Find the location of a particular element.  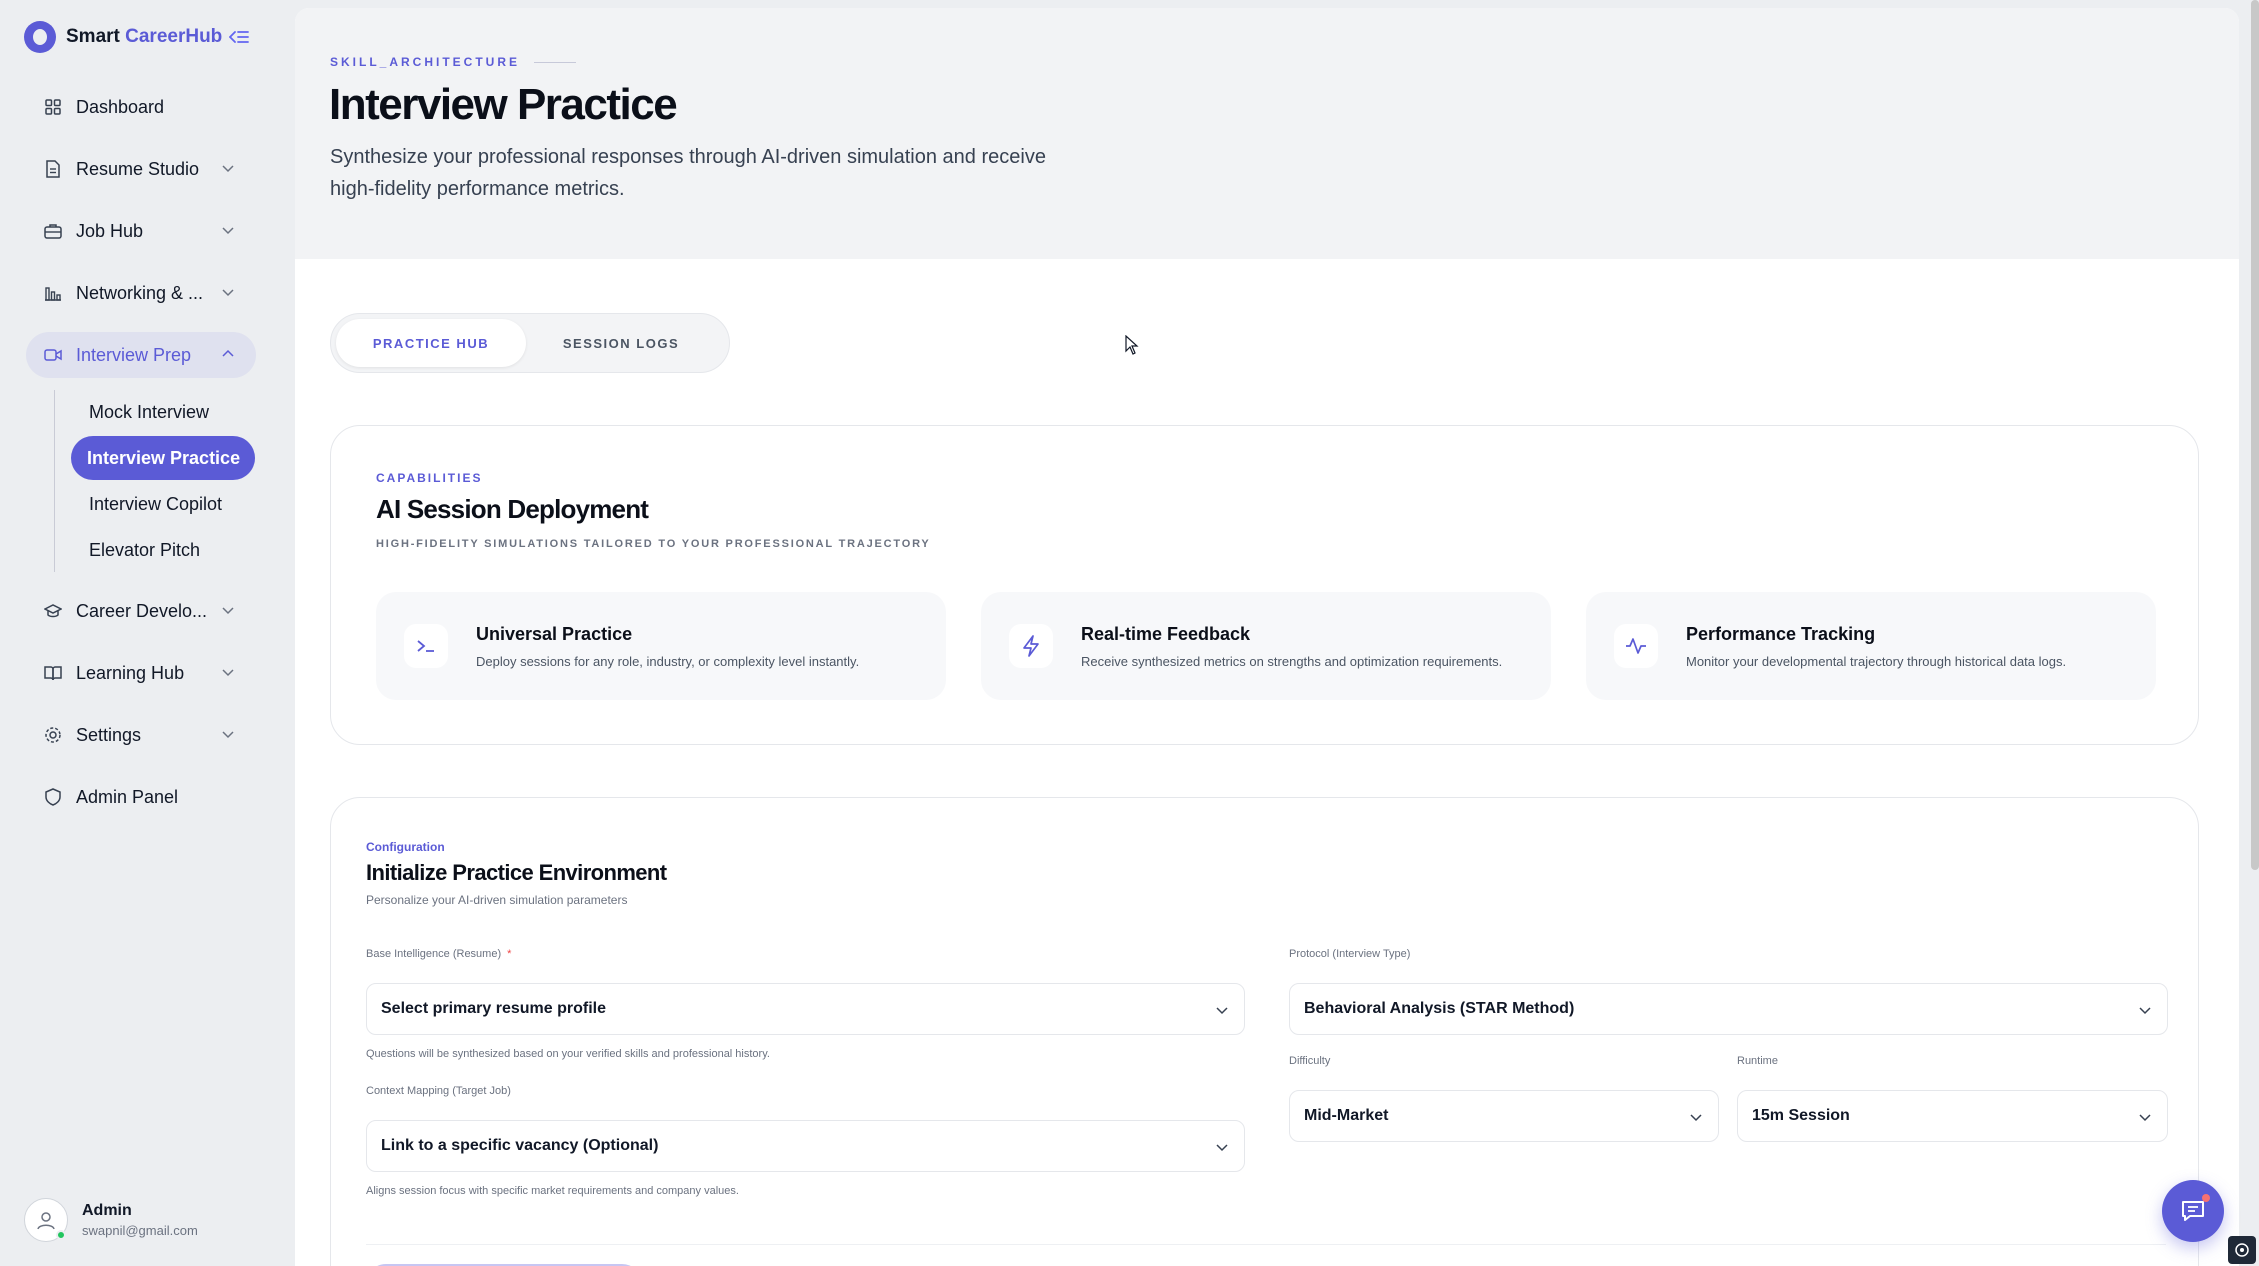

sidebar-item-interview-prep: Interview Prep is located at coordinates (141, 355).